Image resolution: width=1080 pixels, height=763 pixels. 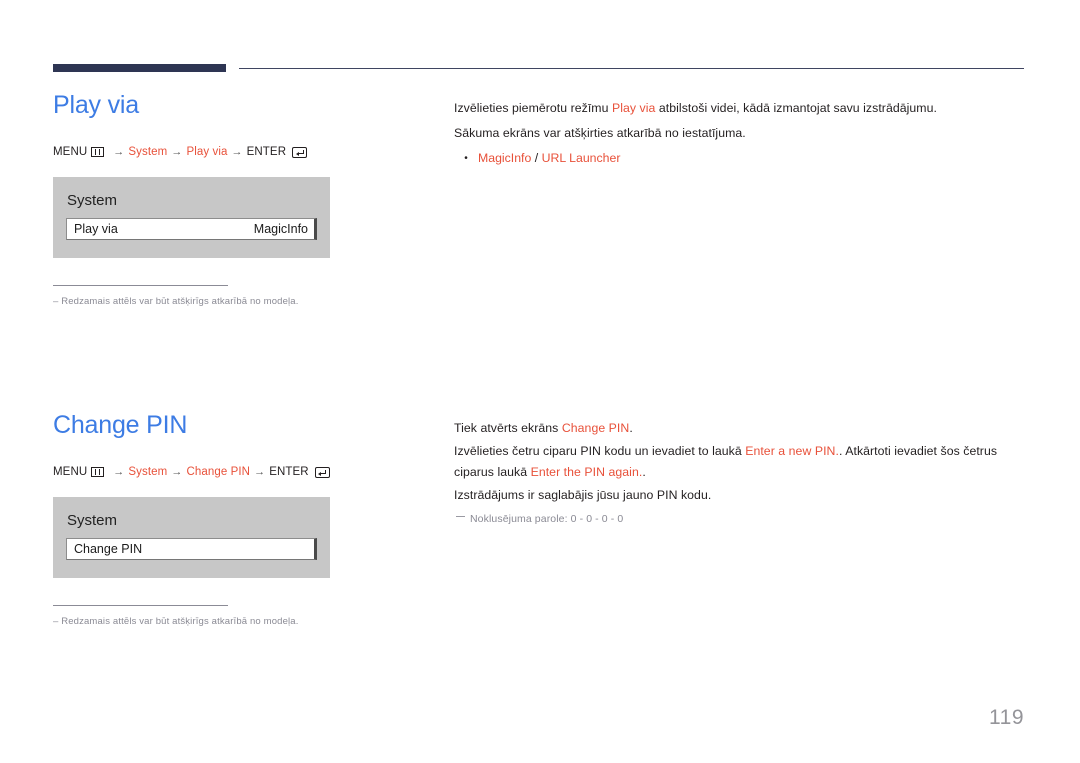 I want to click on osd-panel-play-via: System Play via MagicInfo, so click(x=191, y=217).